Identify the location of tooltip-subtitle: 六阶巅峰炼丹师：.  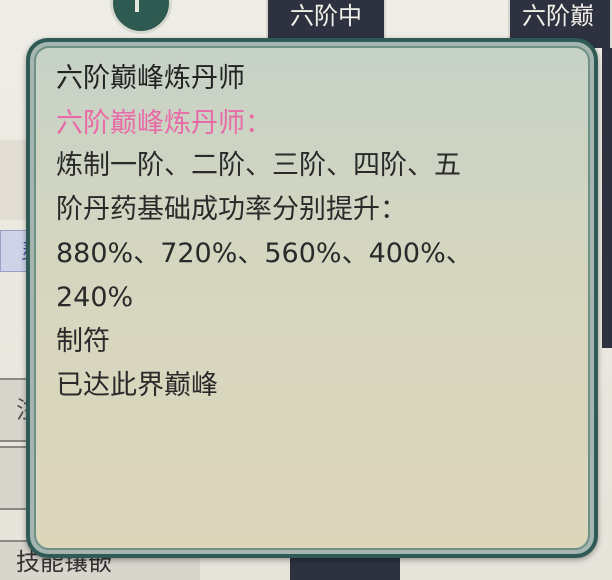
(164, 123).